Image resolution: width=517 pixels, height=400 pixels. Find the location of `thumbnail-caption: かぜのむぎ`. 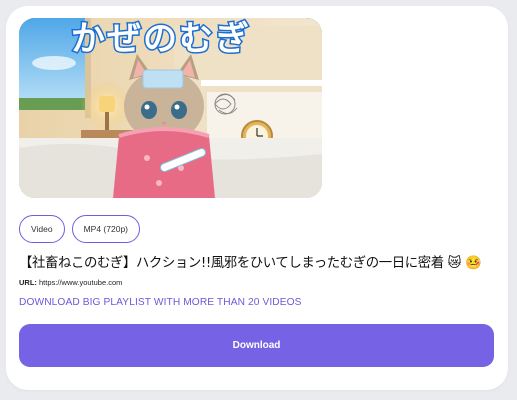

thumbnail-caption: かぜのむぎ is located at coordinates (161, 39).